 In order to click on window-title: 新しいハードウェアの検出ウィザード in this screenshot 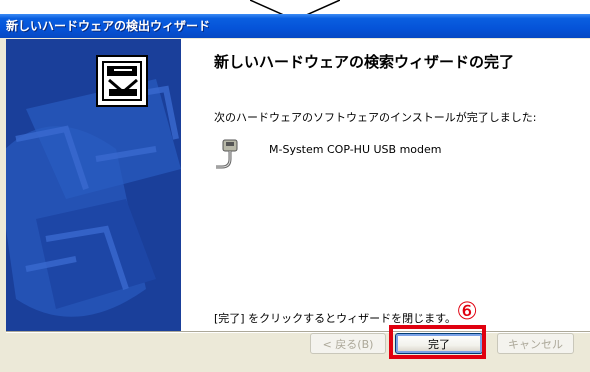, I will do `click(108, 26)`.